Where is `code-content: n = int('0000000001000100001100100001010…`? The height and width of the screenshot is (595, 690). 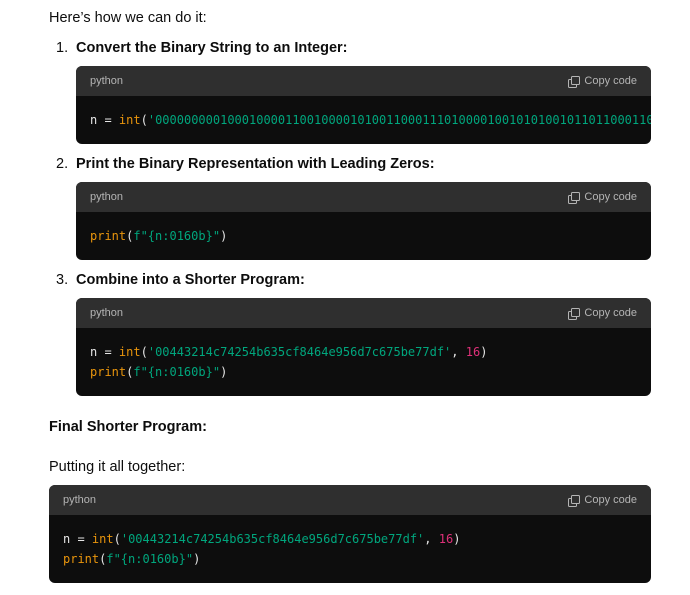 code-content: n = int('0000000001000100001100100001010… is located at coordinates (363, 120).